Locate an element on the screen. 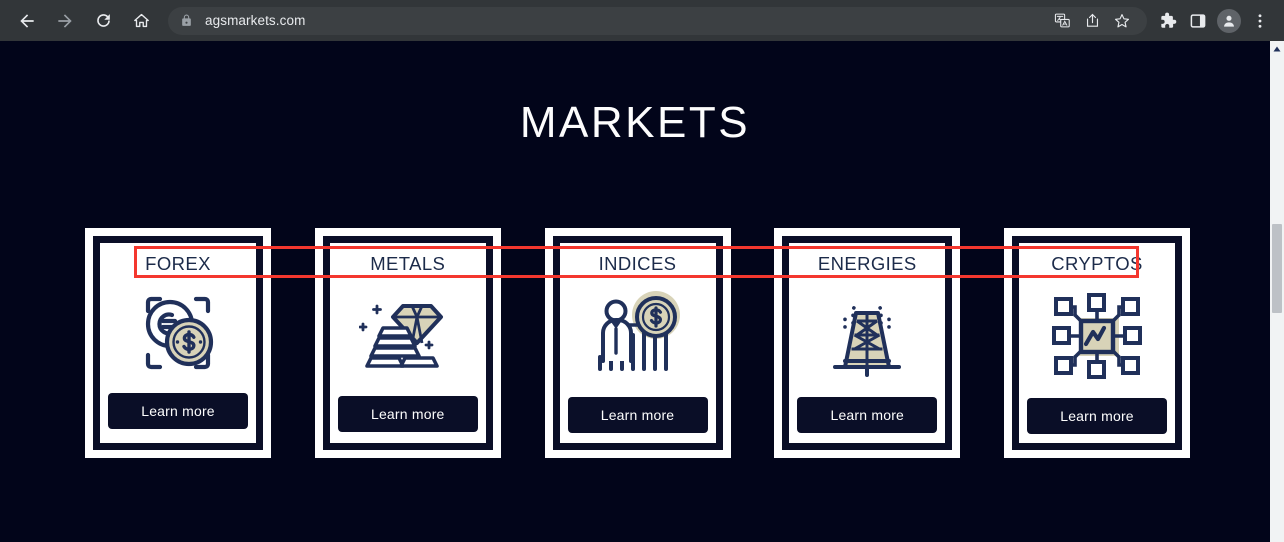  indices-trader-chart-icon is located at coordinates (638, 336).